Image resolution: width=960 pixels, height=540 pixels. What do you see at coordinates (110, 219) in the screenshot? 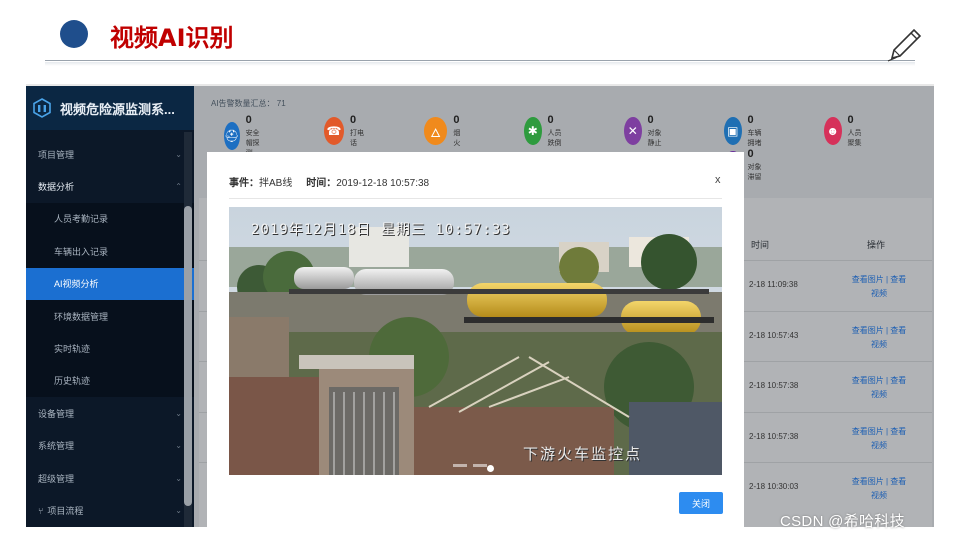
I see `sidebar-item: 人员考勤记录` at bounding box center [110, 219].